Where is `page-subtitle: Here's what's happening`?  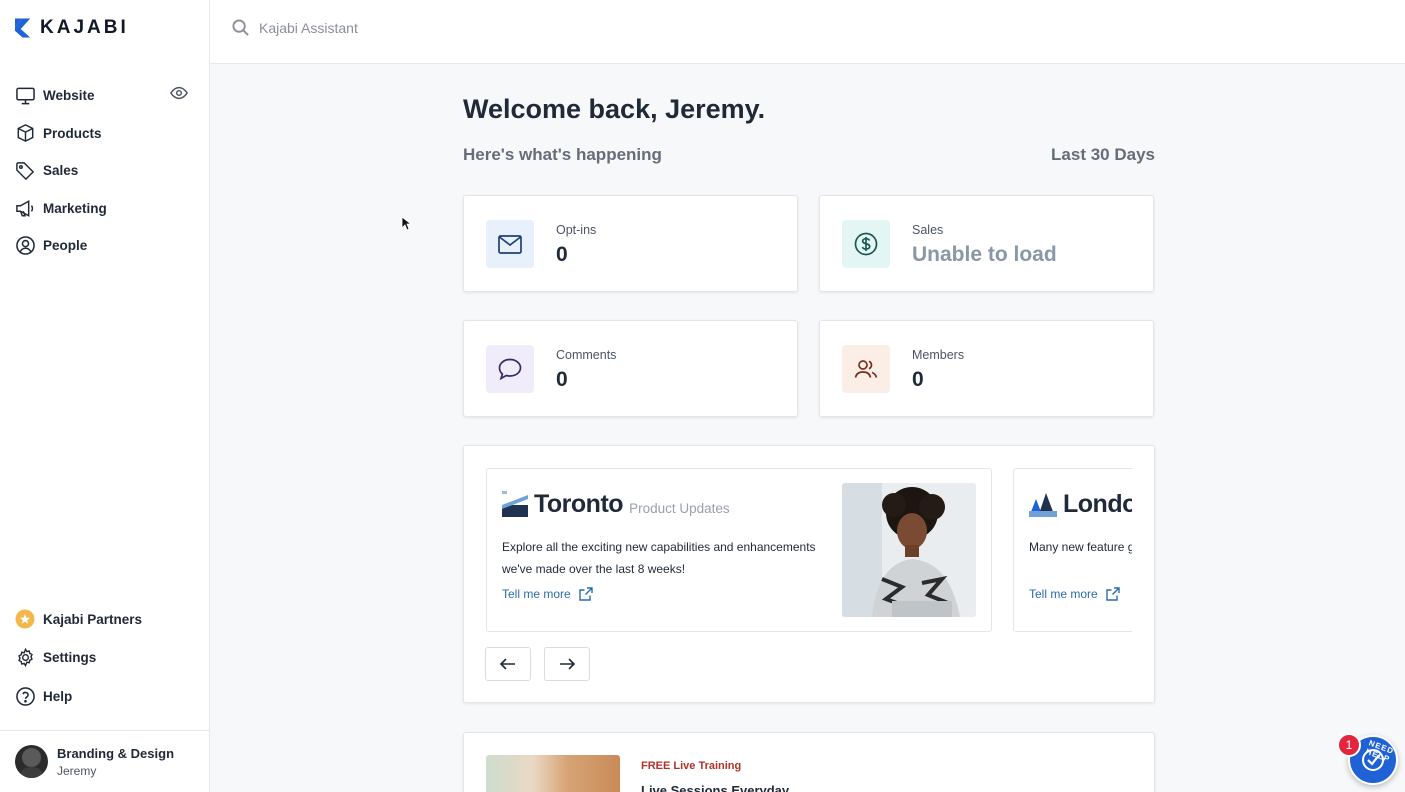 page-subtitle: Here's what's happening is located at coordinates (562, 154).